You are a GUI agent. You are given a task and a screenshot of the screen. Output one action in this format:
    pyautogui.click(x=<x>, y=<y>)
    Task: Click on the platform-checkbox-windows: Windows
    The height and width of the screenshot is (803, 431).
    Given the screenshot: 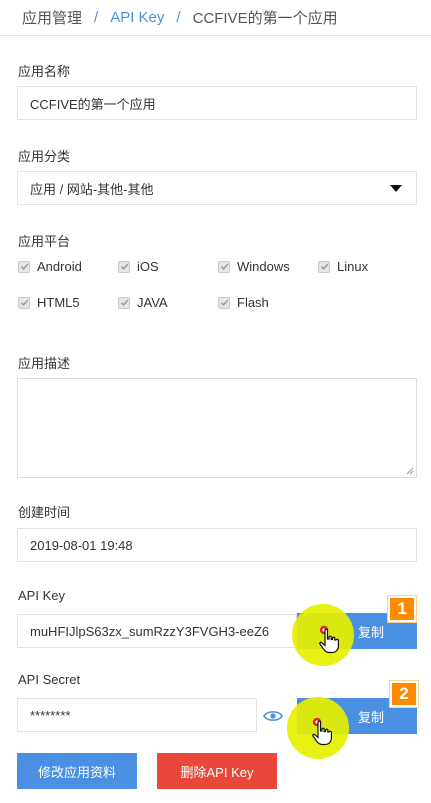 What is the action you would take?
    pyautogui.click(x=254, y=266)
    